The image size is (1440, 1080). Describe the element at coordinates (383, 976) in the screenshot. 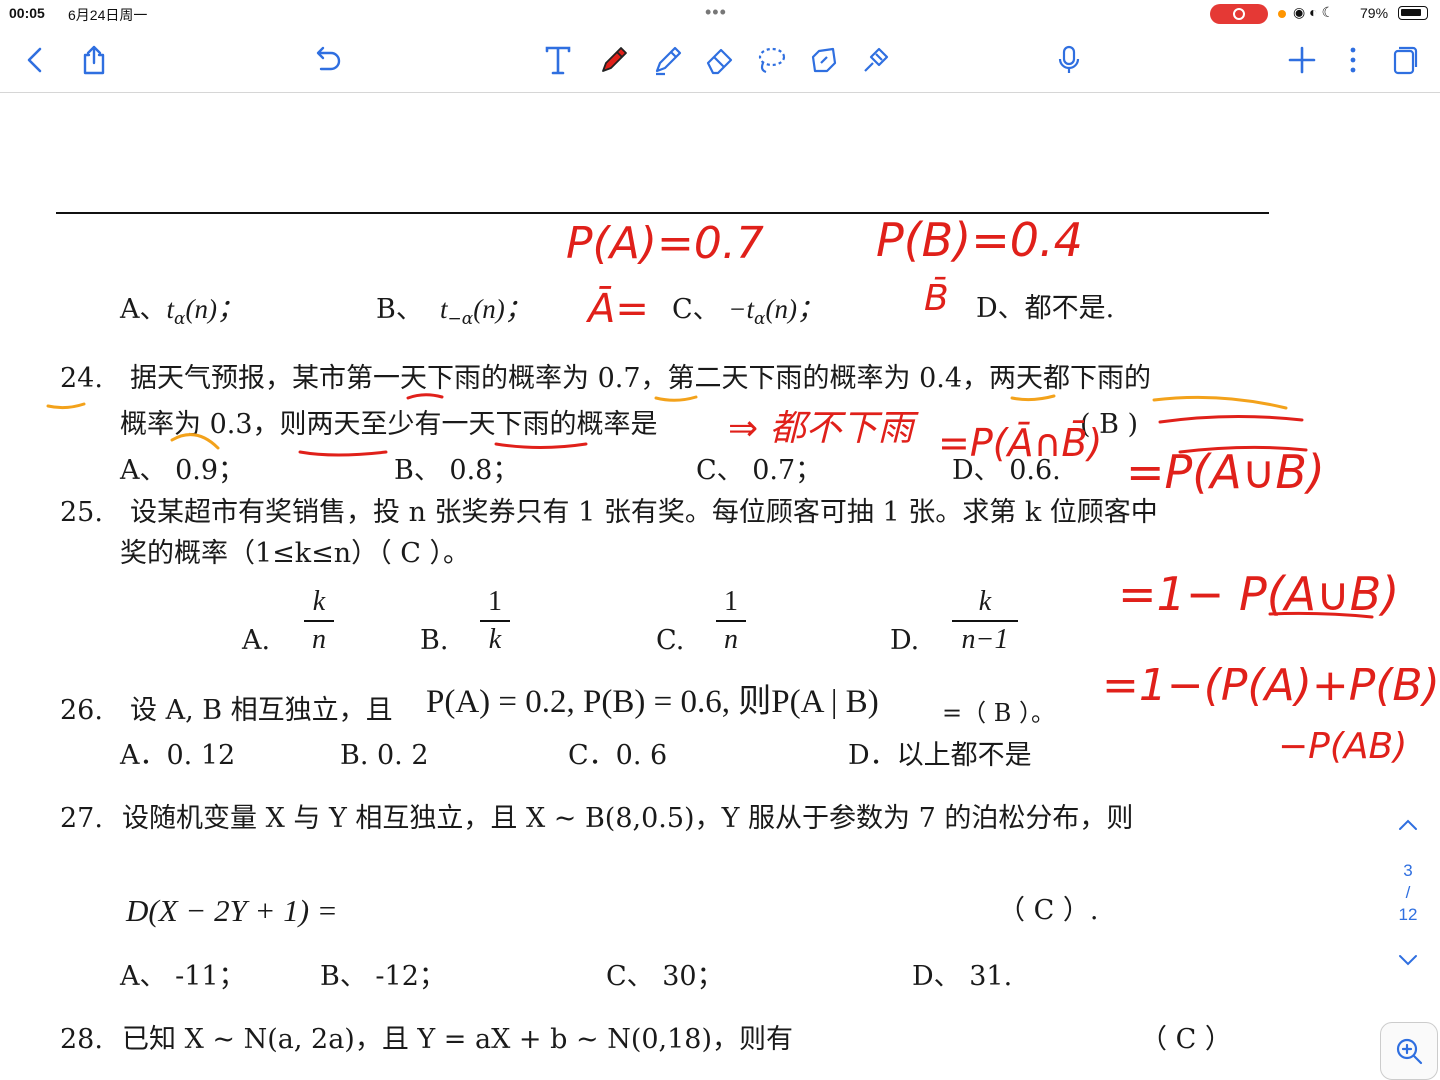

I see `q27-option-b: B、 -12；` at that location.